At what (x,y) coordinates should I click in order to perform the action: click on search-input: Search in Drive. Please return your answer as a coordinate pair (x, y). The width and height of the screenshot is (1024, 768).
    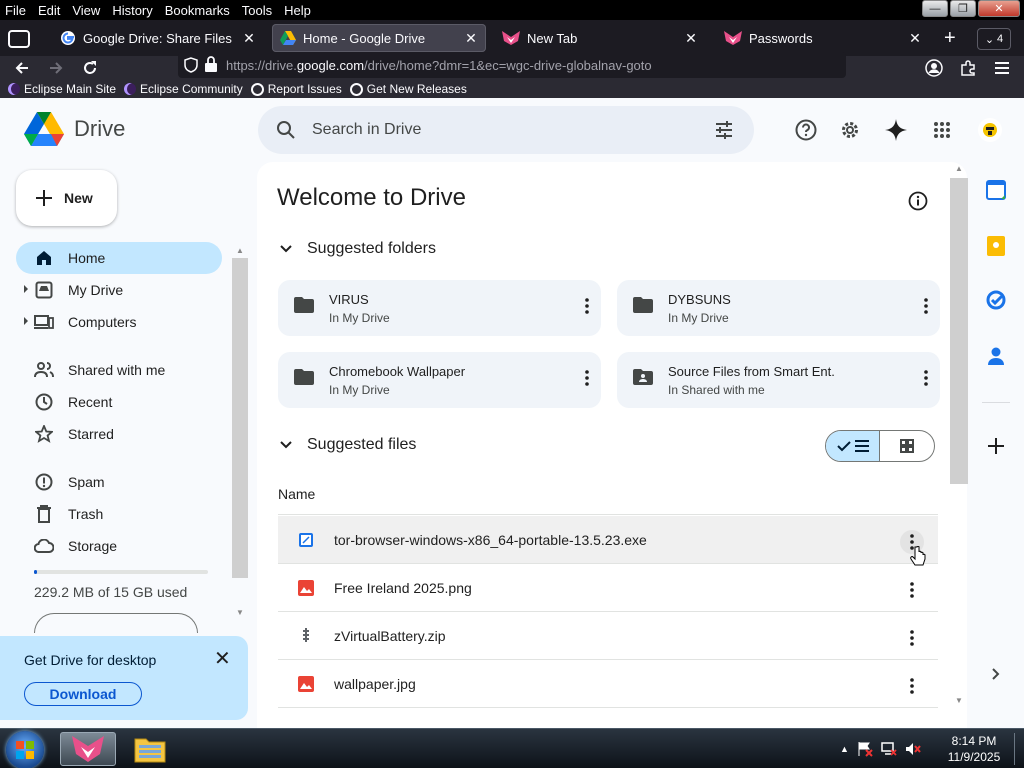
    Looking at the image, I should click on (366, 130).